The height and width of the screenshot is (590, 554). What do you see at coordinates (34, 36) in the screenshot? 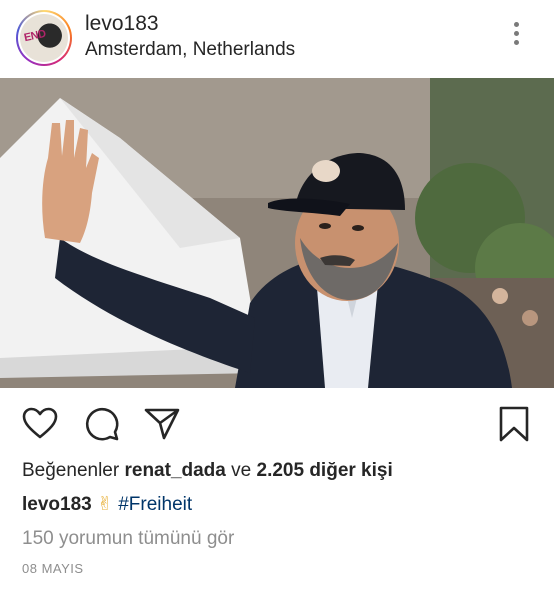
I see `avatar-logo-text: END` at bounding box center [34, 36].